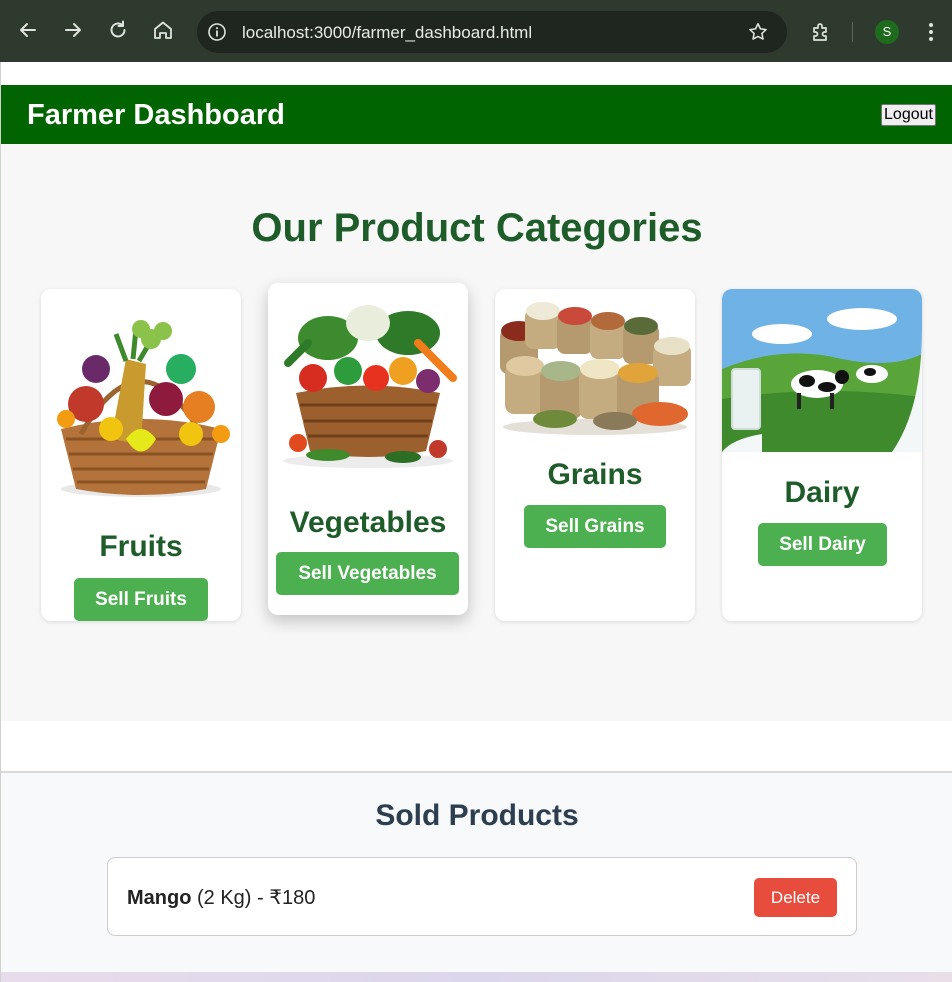 The height and width of the screenshot is (982, 952). I want to click on taskbar-edge, so click(476, 977).